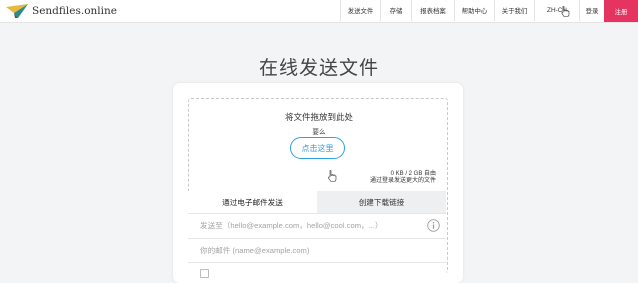  Describe the element at coordinates (317, 250) in the screenshot. I see `sender-email-field: 你的邮件 (name@example.com)` at that location.